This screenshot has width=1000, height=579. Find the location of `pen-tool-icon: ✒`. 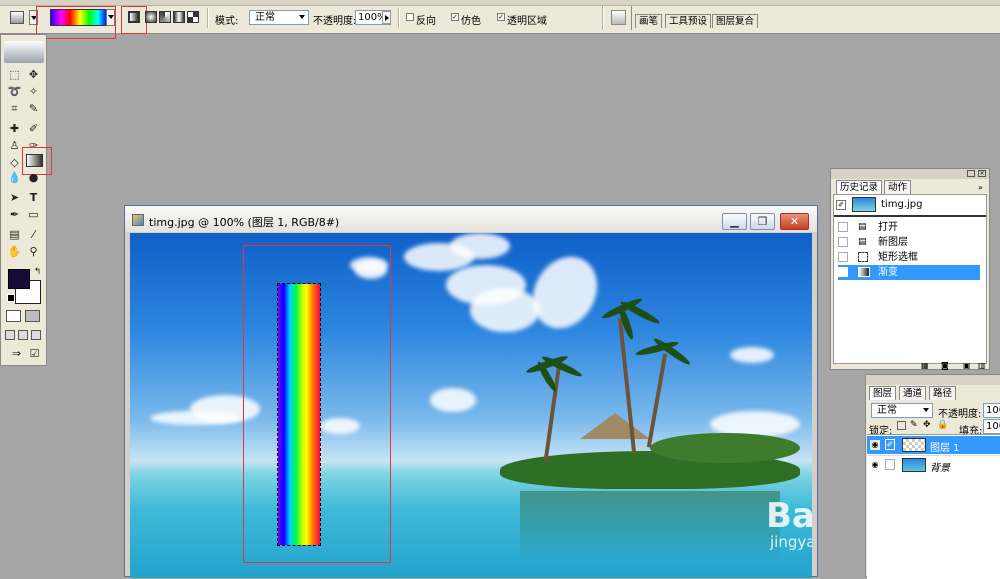

pen-tool-icon: ✒ is located at coordinates (14, 215).